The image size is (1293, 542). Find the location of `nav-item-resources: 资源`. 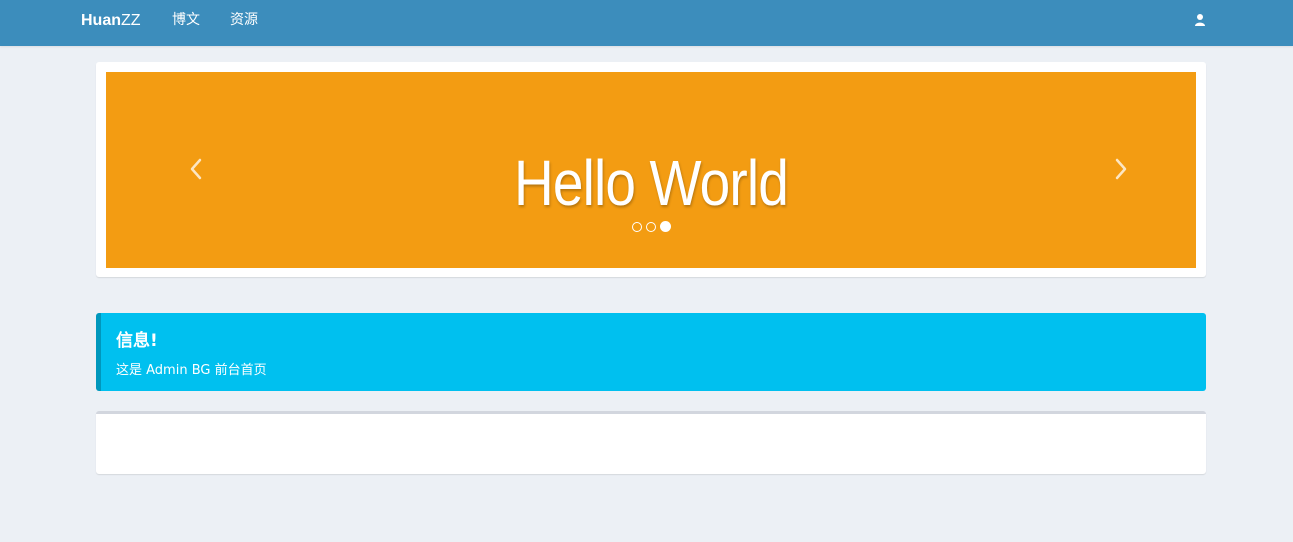

nav-item-resources: 资源 is located at coordinates (244, 20).